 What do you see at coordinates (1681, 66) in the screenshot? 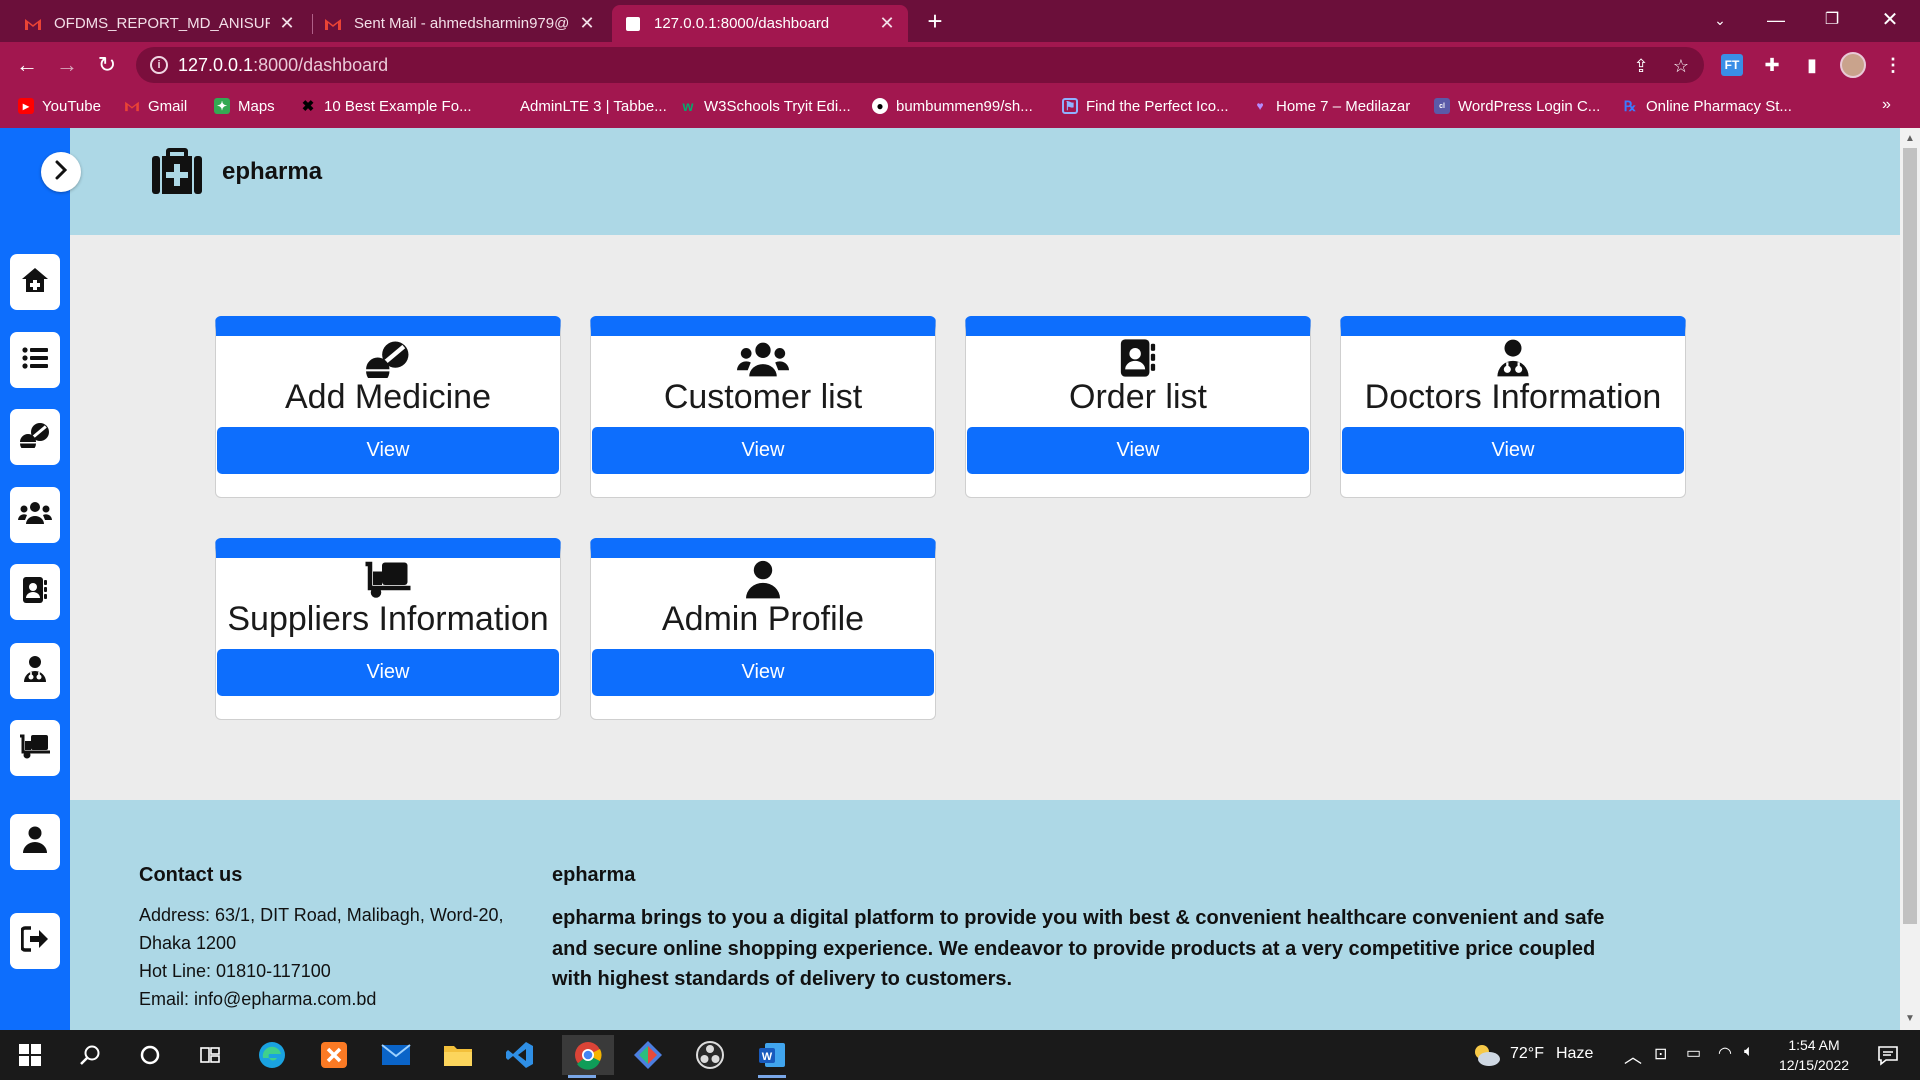
I see `bookmark-star-icon: ☆` at bounding box center [1681, 66].